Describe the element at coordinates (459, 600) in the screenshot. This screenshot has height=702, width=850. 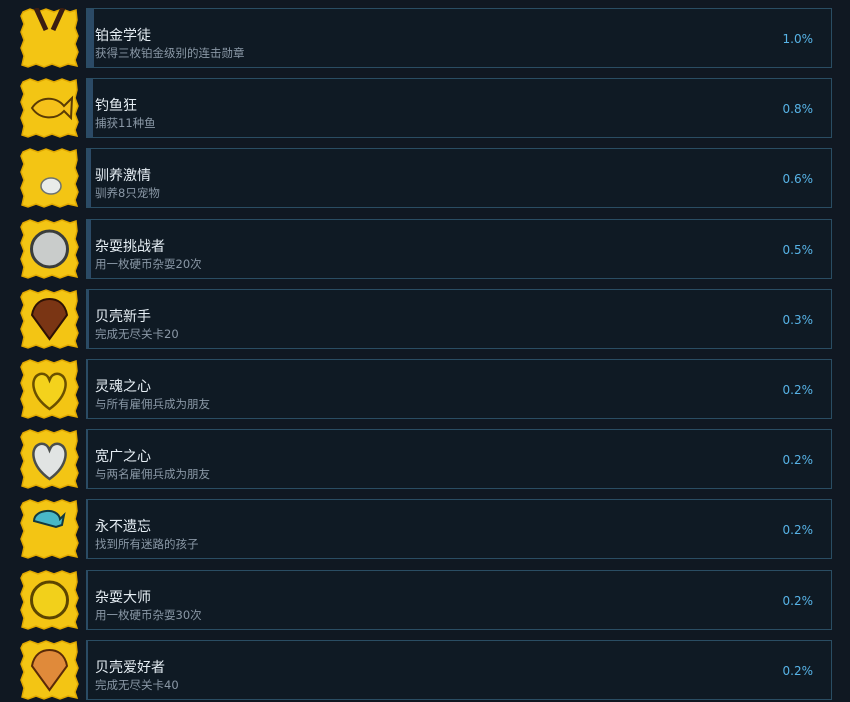
I see `achievement-card: 杂耍大师用一枚硬币杂耍30次 0.2%` at that location.